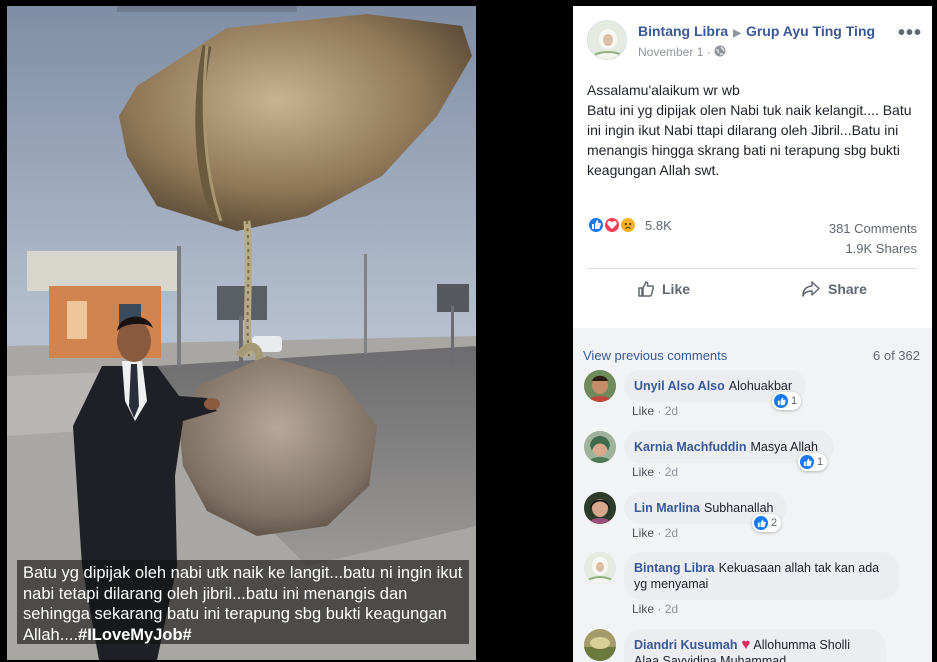 This screenshot has width=937, height=662. Describe the element at coordinates (910, 33) in the screenshot. I see `more-options-icon: •••` at that location.